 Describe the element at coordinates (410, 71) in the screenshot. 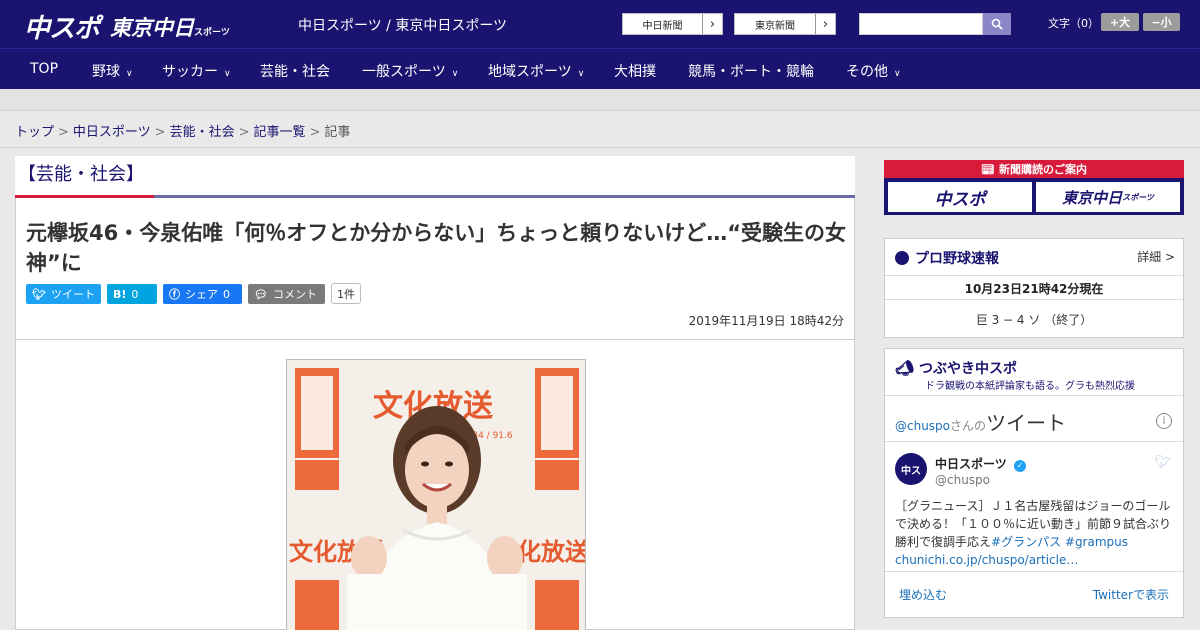

I see `nav-general-sports: 一般スポーツ ∨` at that location.